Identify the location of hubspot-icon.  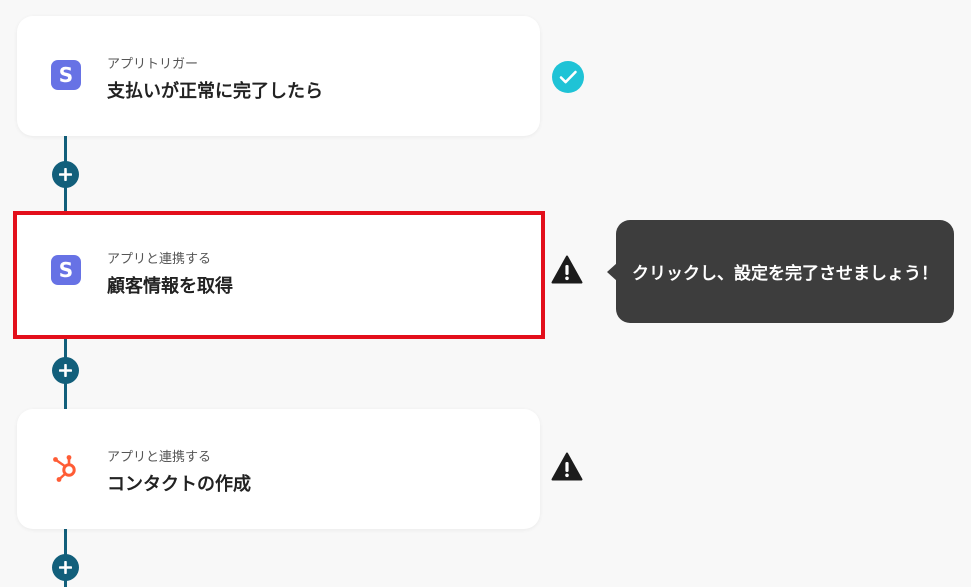
(66, 468).